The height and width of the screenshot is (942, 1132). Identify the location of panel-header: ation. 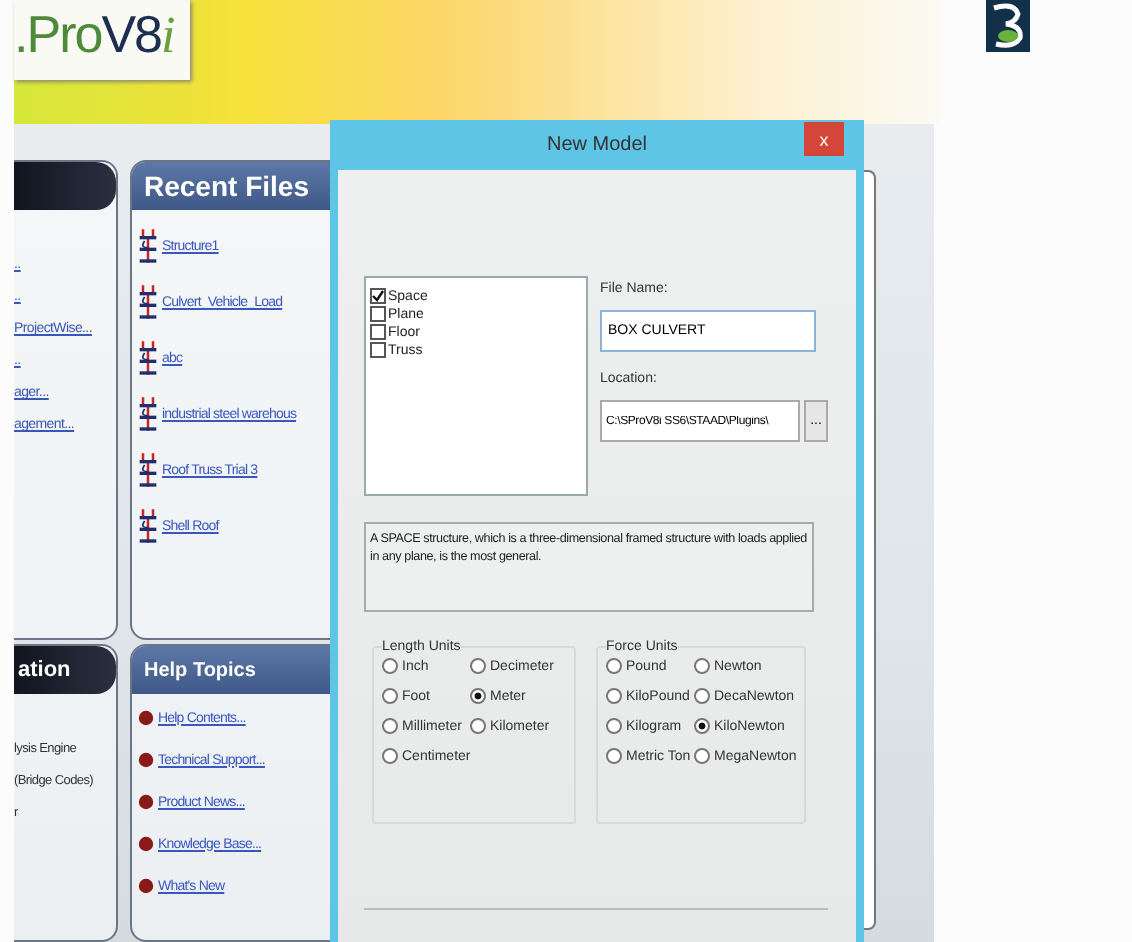
(65, 670).